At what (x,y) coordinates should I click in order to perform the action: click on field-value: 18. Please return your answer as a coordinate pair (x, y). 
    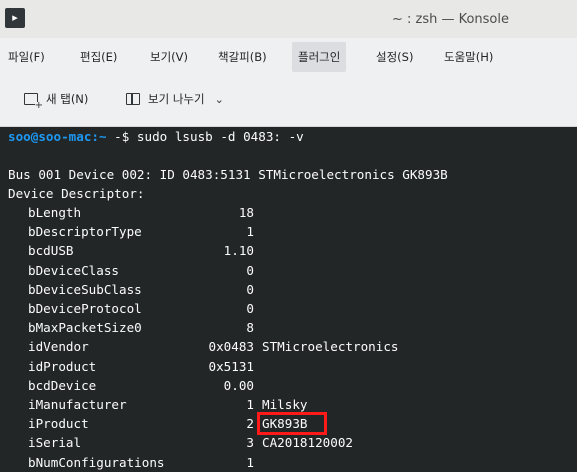
    Looking at the image, I should click on (246, 212).